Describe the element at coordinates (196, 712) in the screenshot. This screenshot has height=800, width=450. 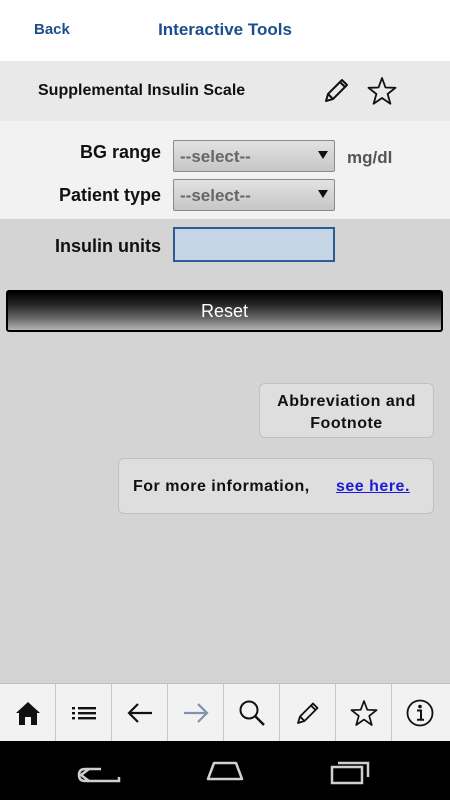
I see `forward-arrow-icon` at that location.